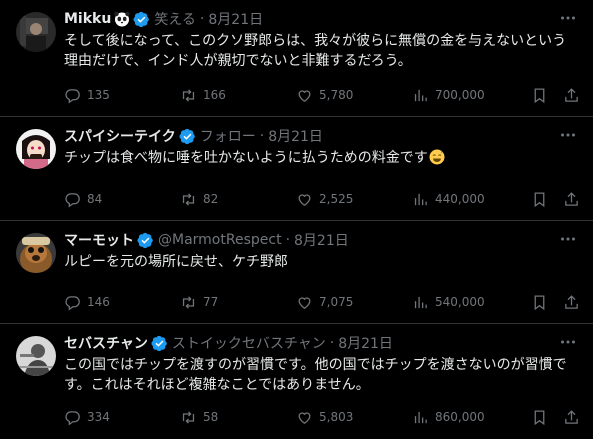  What do you see at coordinates (122, 199) in the screenshot?
I see `reply-button: 84` at bounding box center [122, 199].